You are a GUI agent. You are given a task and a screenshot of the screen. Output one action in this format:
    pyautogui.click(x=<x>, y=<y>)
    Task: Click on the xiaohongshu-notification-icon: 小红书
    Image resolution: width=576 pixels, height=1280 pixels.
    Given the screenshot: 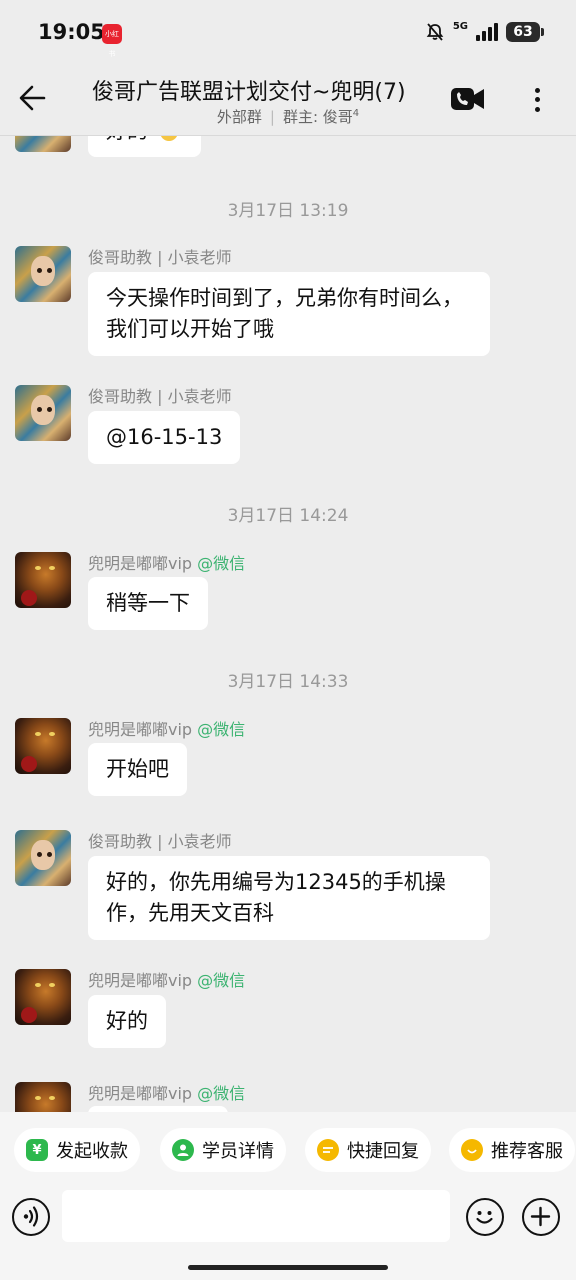 What is the action you would take?
    pyautogui.click(x=112, y=41)
    